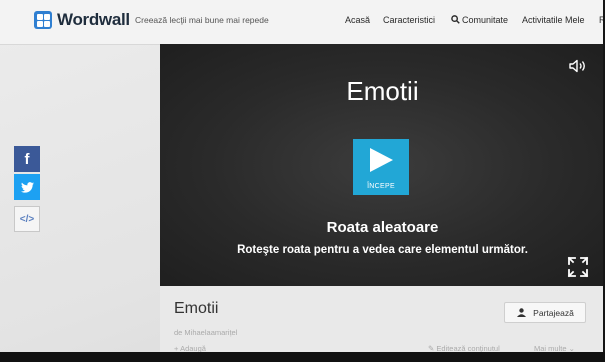  What do you see at coordinates (553, 20) in the screenshot?
I see `nav-my-activities: Activitatile Mele` at bounding box center [553, 20].